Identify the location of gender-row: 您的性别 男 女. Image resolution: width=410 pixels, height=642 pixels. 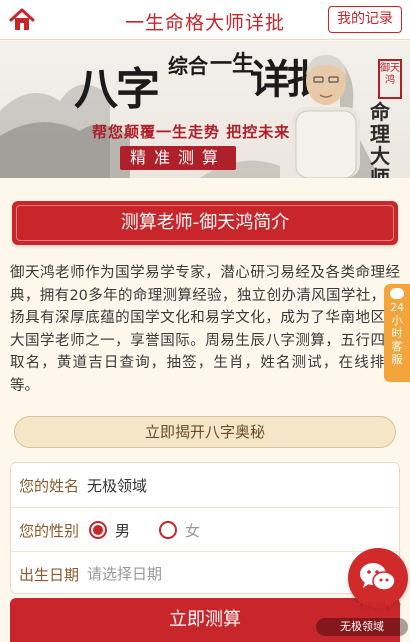
(206, 529).